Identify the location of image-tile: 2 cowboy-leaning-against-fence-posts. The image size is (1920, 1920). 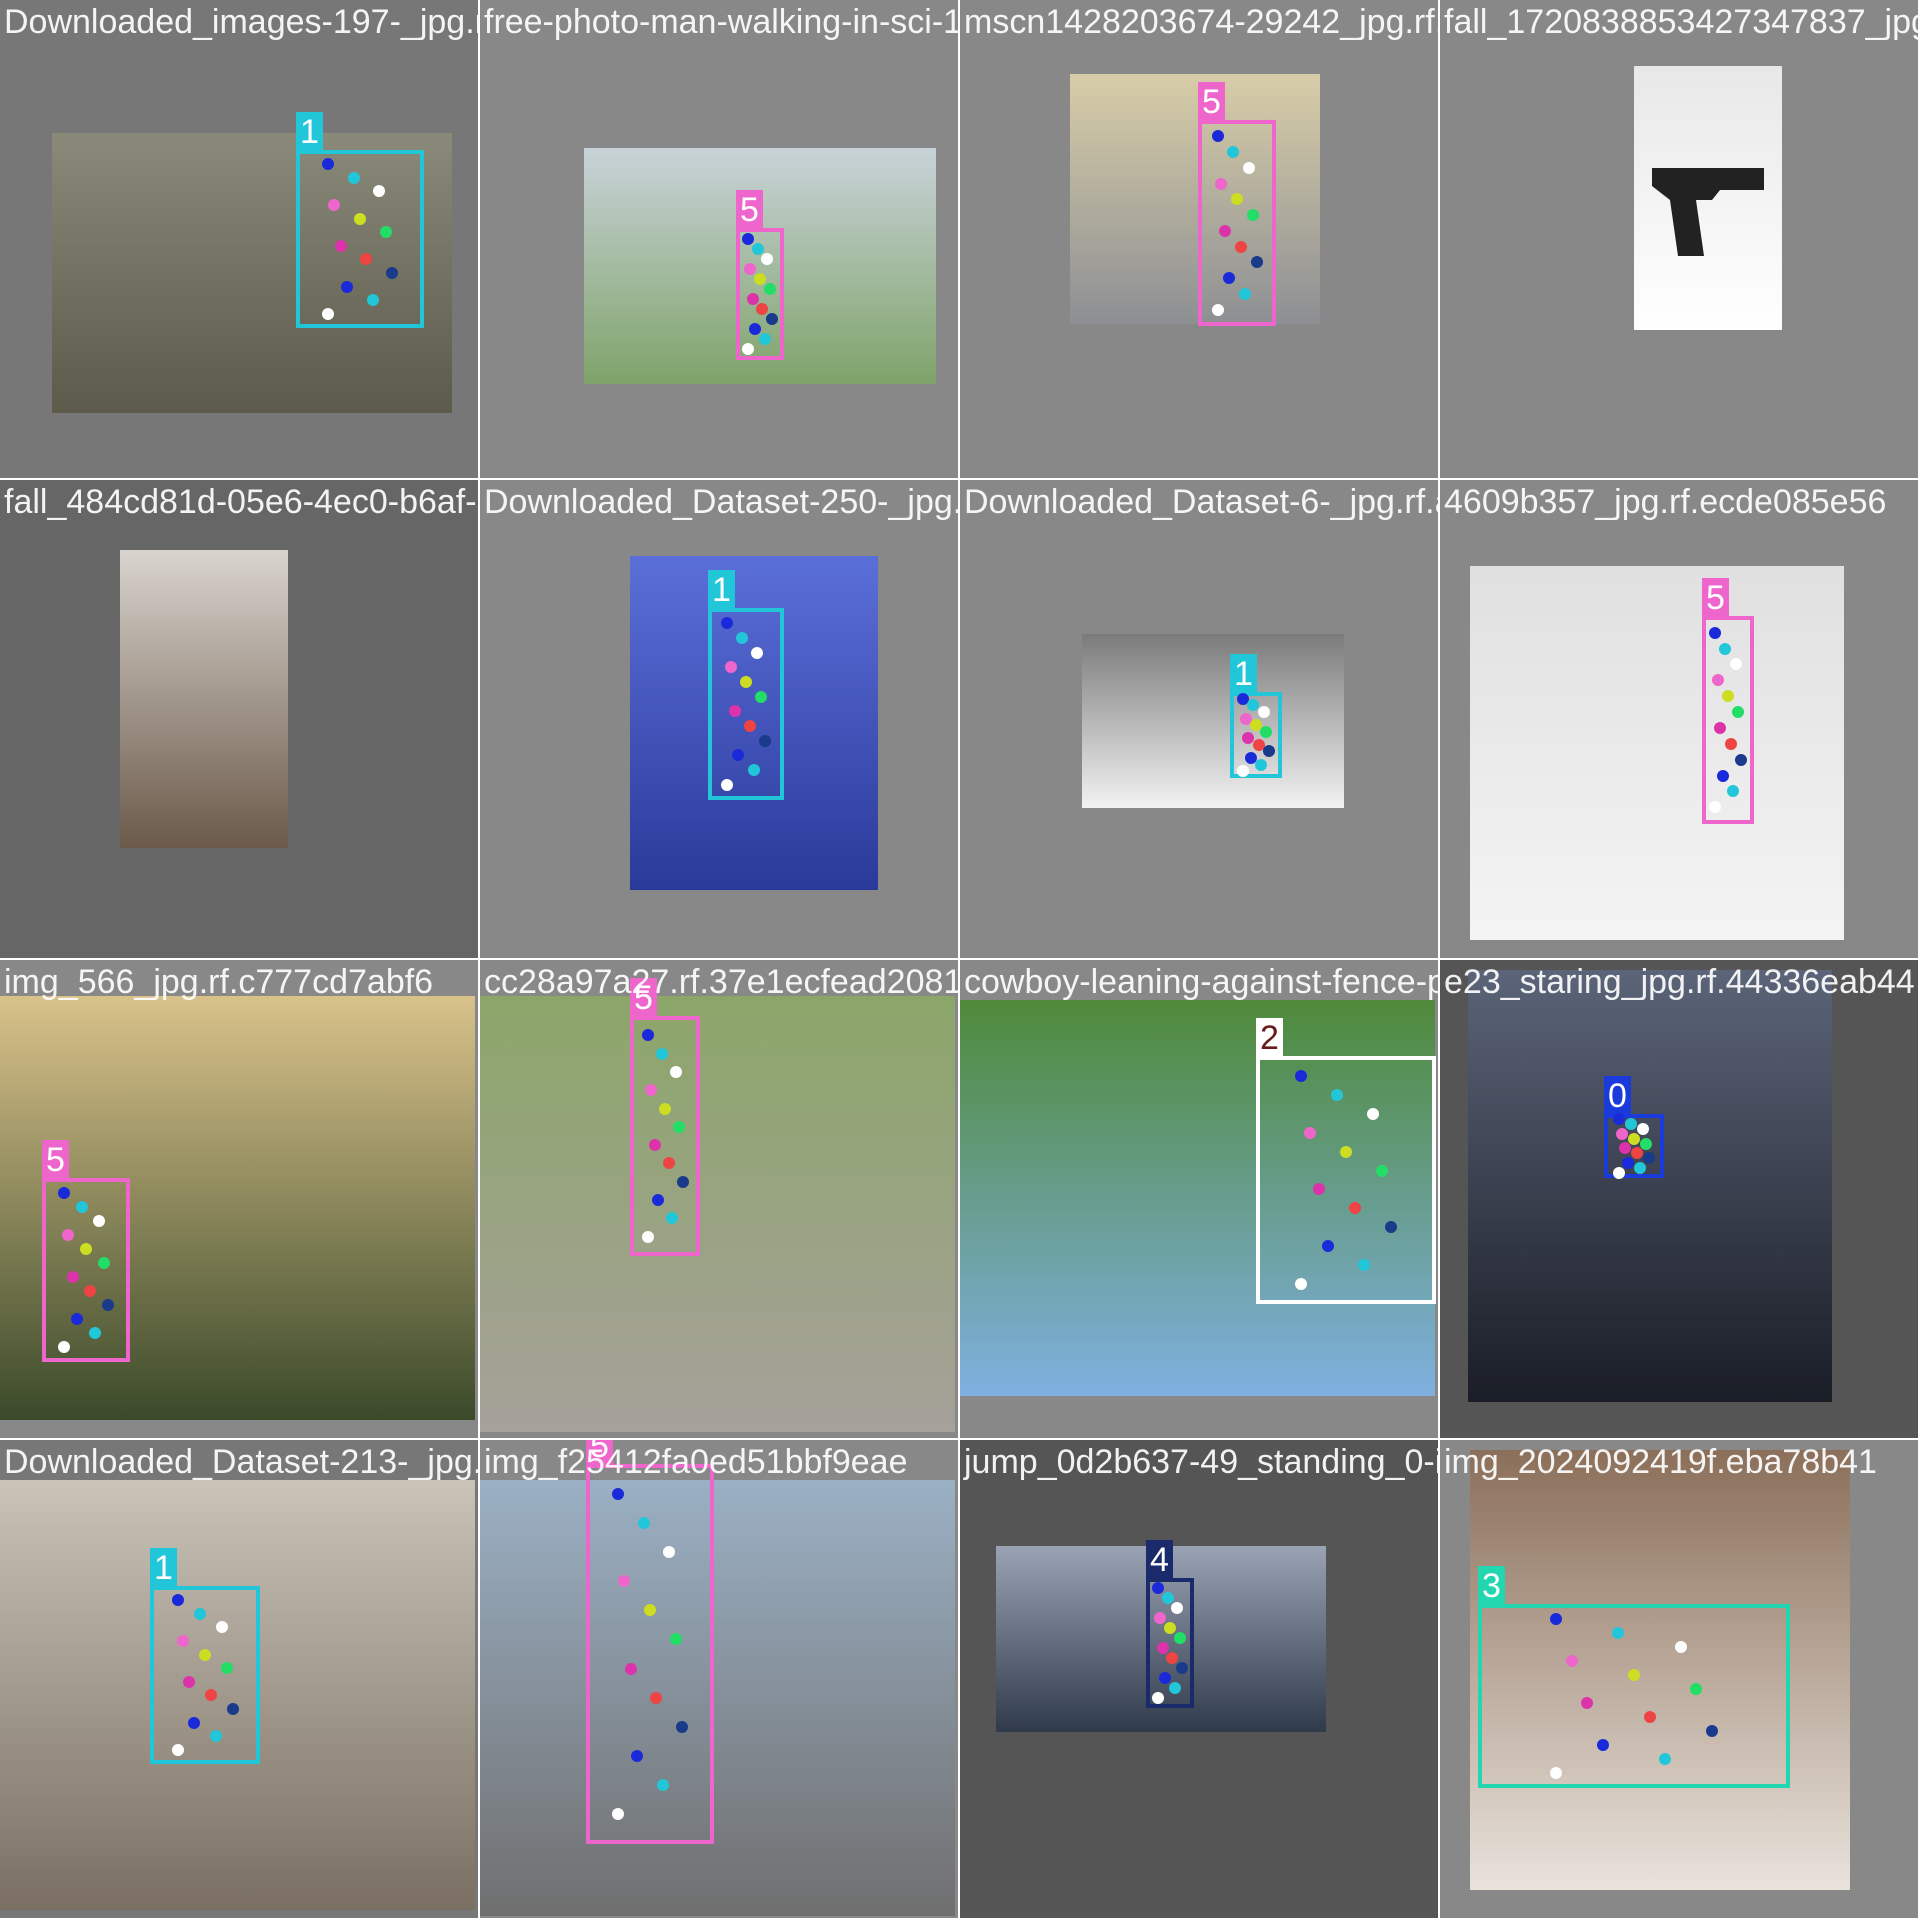
(1200, 1200).